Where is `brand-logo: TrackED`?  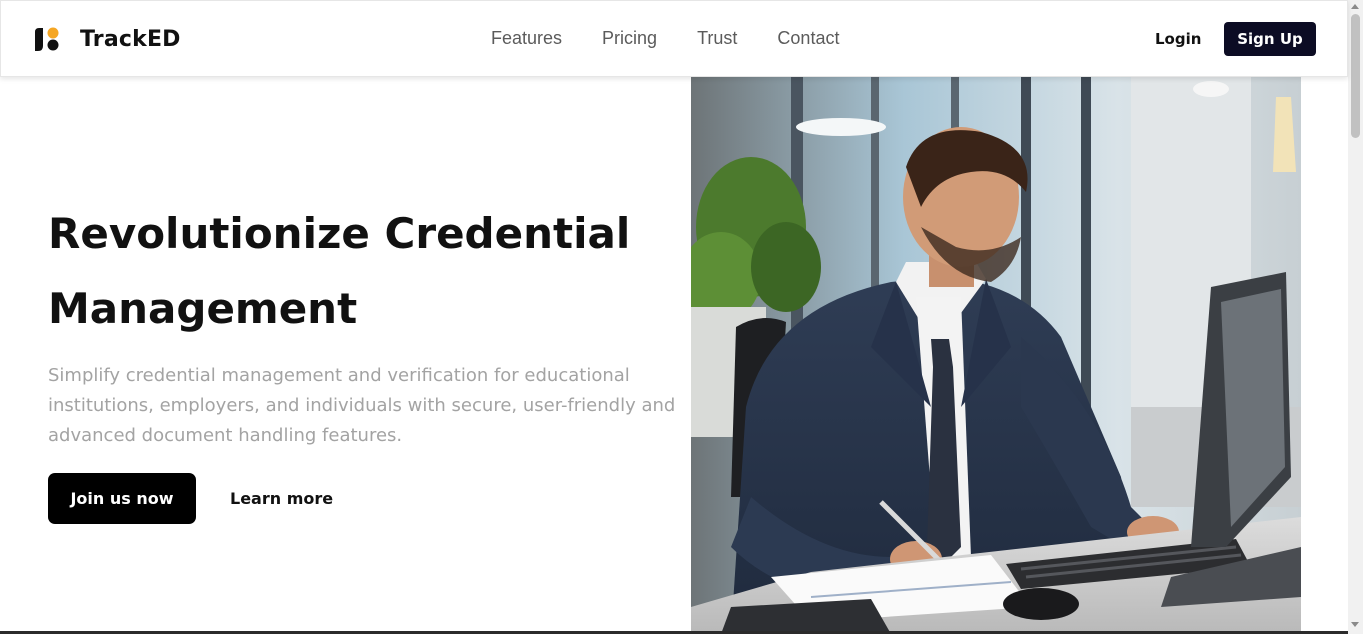 brand-logo: TrackED is located at coordinates (106, 39).